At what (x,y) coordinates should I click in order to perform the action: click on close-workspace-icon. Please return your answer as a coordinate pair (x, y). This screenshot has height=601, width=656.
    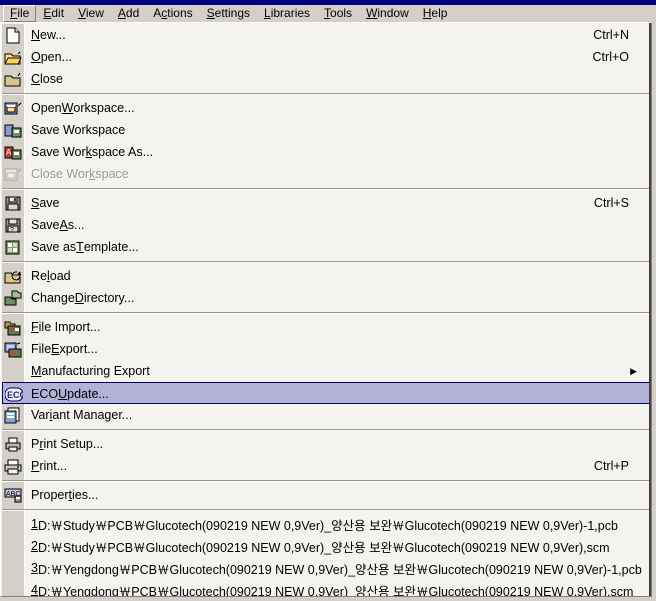
    Looking at the image, I should click on (13, 174).